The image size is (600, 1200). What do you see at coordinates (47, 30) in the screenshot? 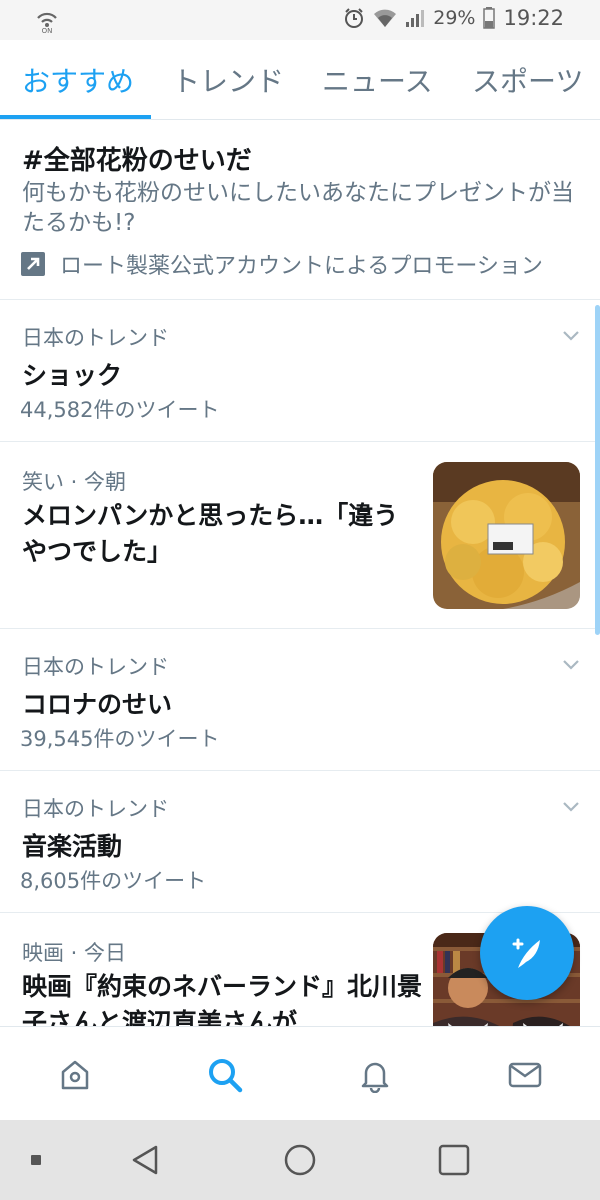
I see `svg-text: ON` at bounding box center [47, 30].